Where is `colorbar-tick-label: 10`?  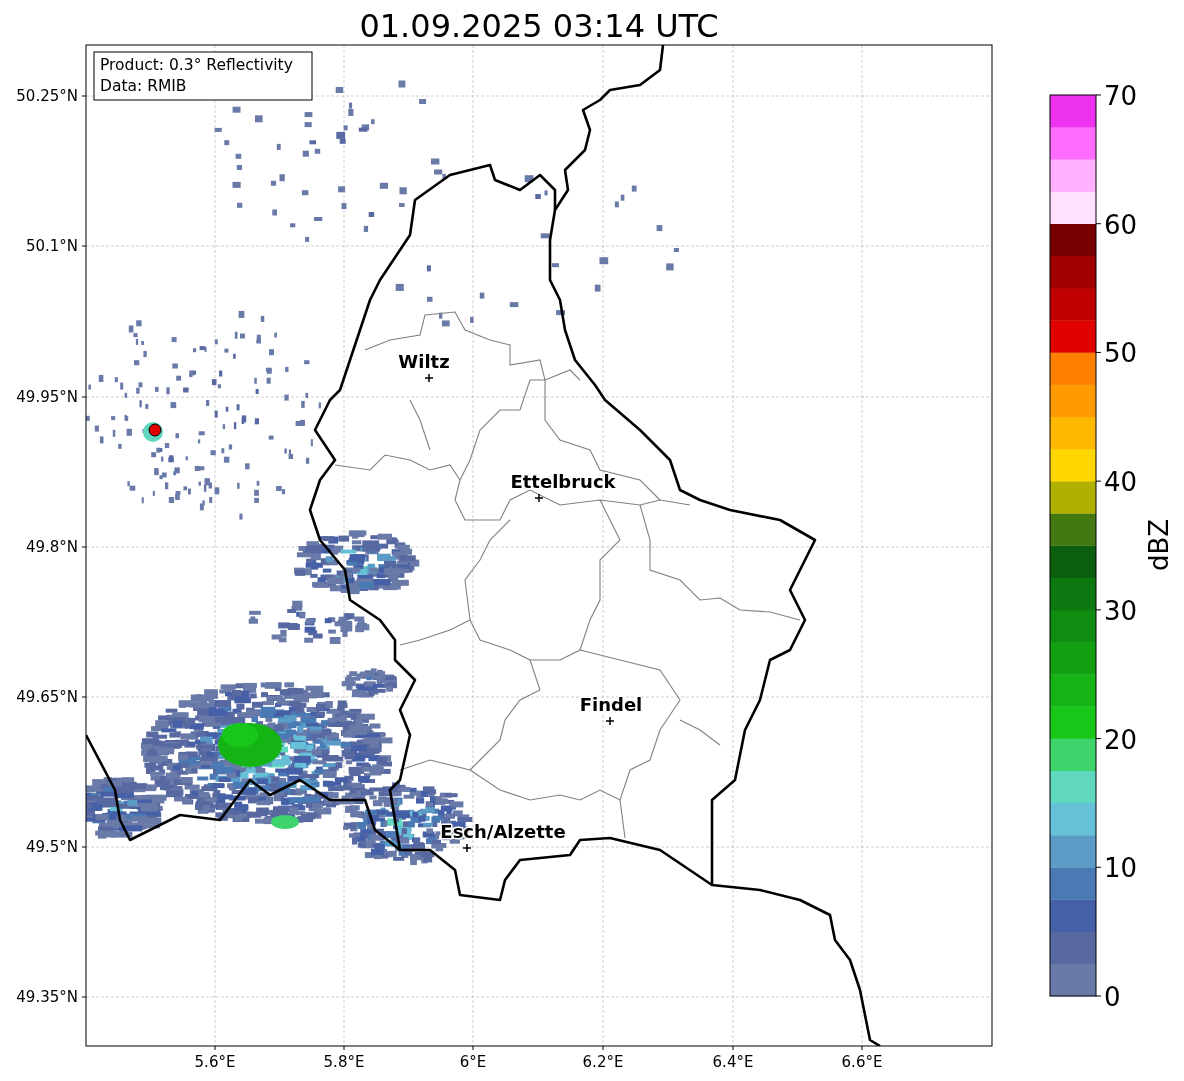
colorbar-tick-label: 10 is located at coordinates (1121, 868).